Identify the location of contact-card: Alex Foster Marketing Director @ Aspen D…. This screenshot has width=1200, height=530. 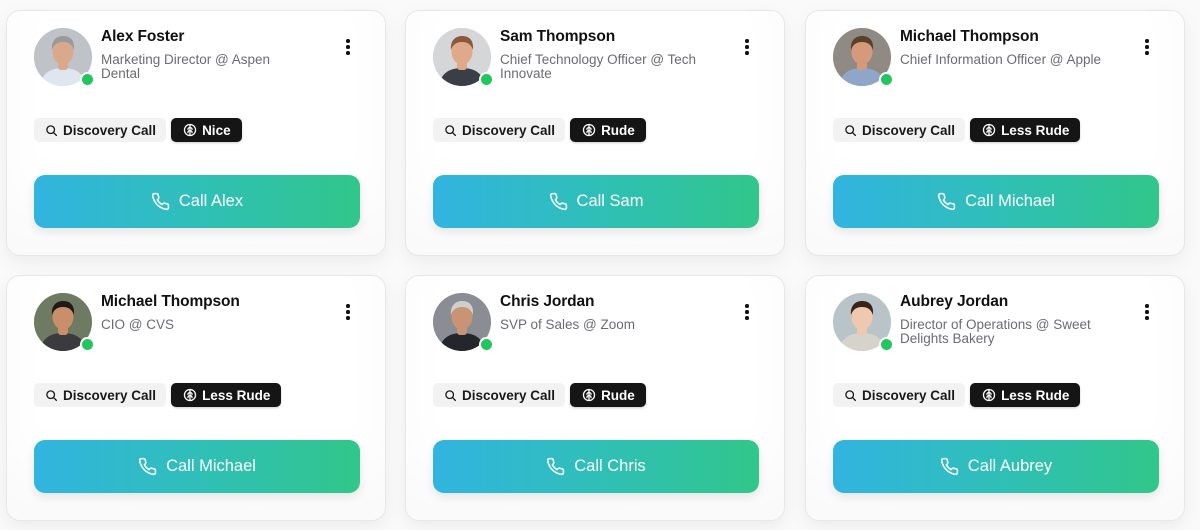
(196, 133).